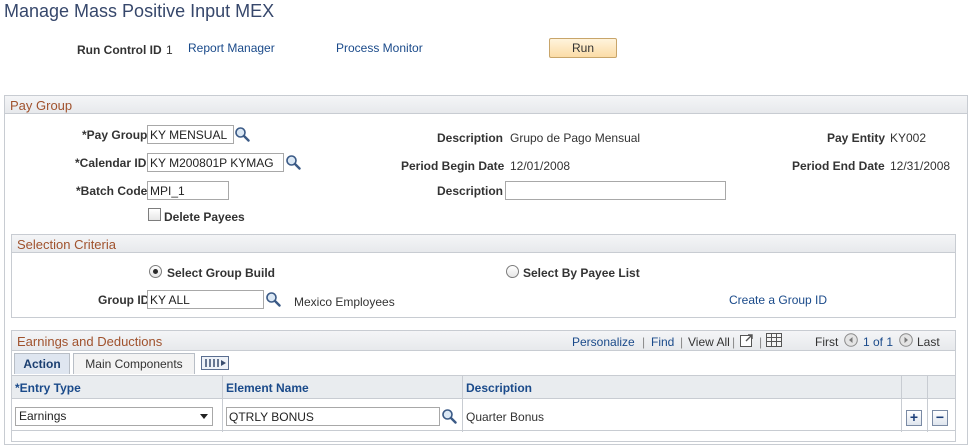 This screenshot has width=972, height=446. What do you see at coordinates (169, 50) in the screenshot?
I see `run-control-value: 1` at bounding box center [169, 50].